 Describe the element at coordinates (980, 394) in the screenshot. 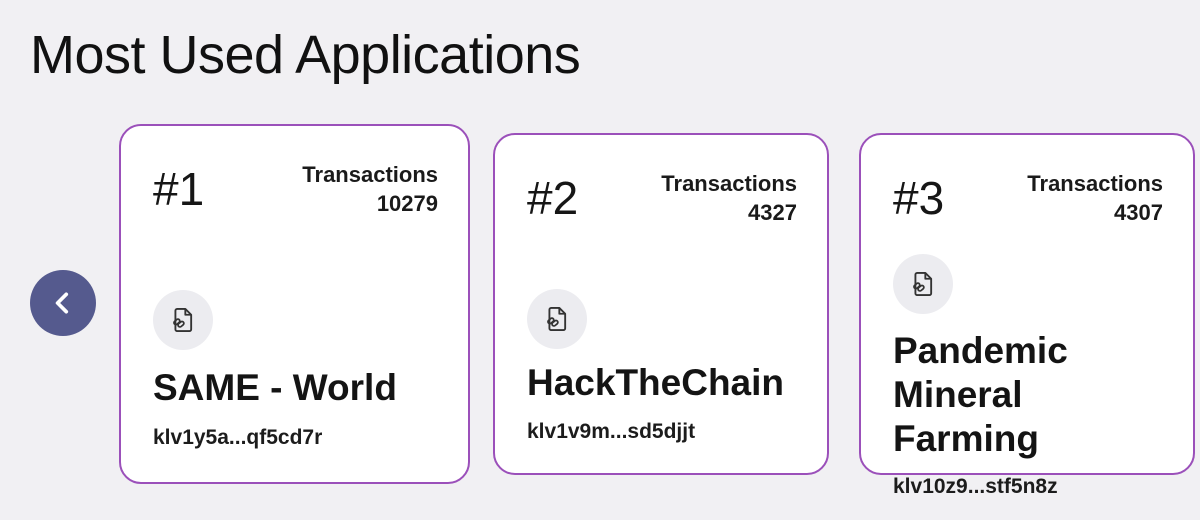

I see `app-name: Pandemic Mineral Farming` at that location.